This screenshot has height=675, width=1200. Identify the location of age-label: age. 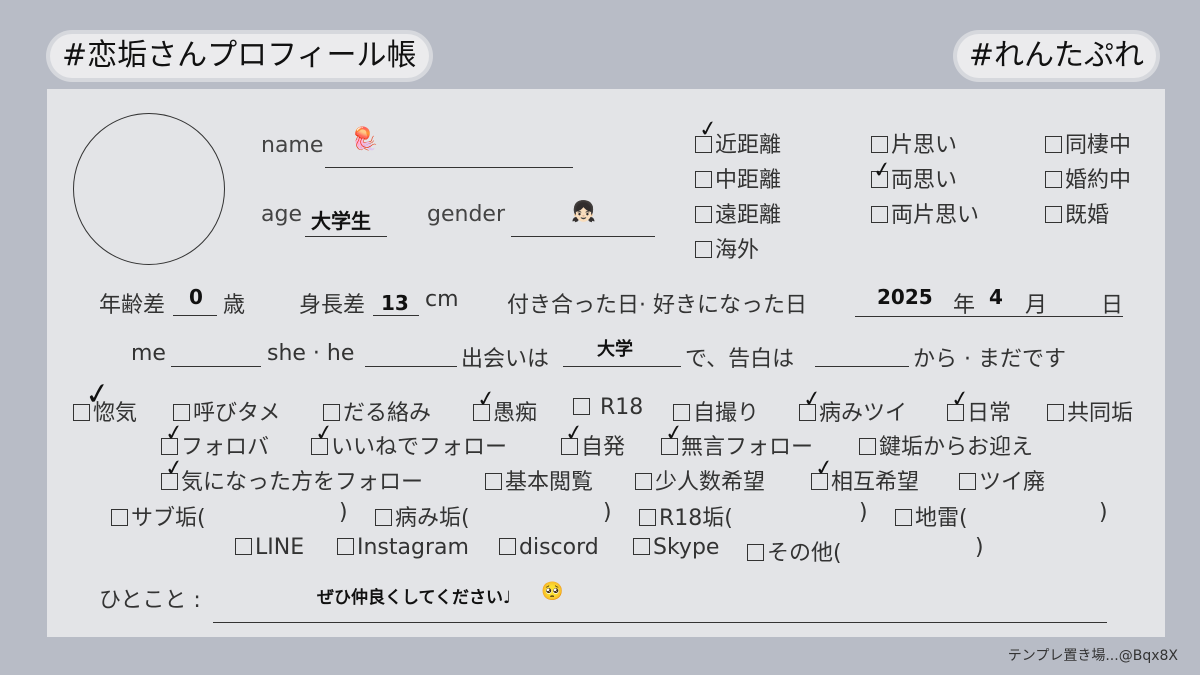
(281, 214).